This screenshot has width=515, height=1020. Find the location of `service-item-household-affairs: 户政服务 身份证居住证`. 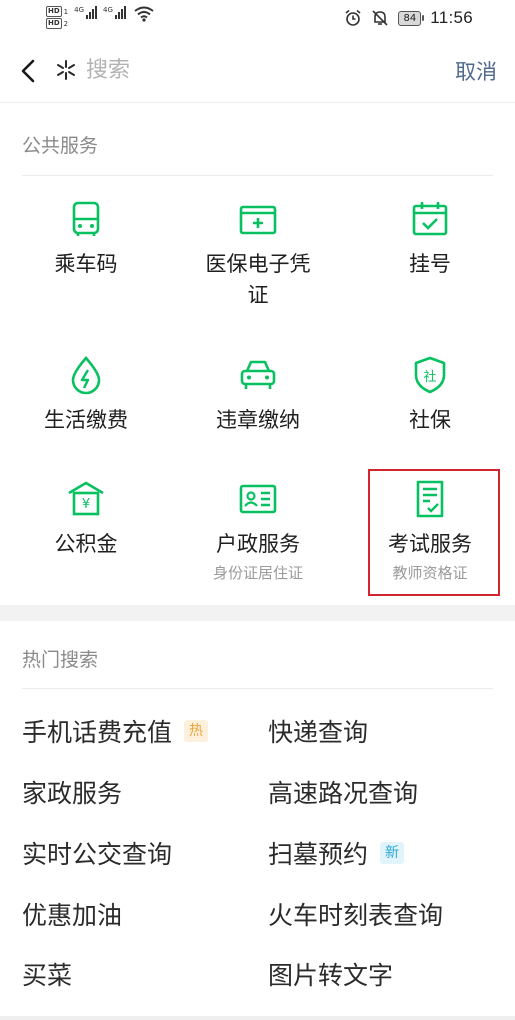

service-item-household-affairs: 户政服务 身份证居住证 is located at coordinates (258, 531).